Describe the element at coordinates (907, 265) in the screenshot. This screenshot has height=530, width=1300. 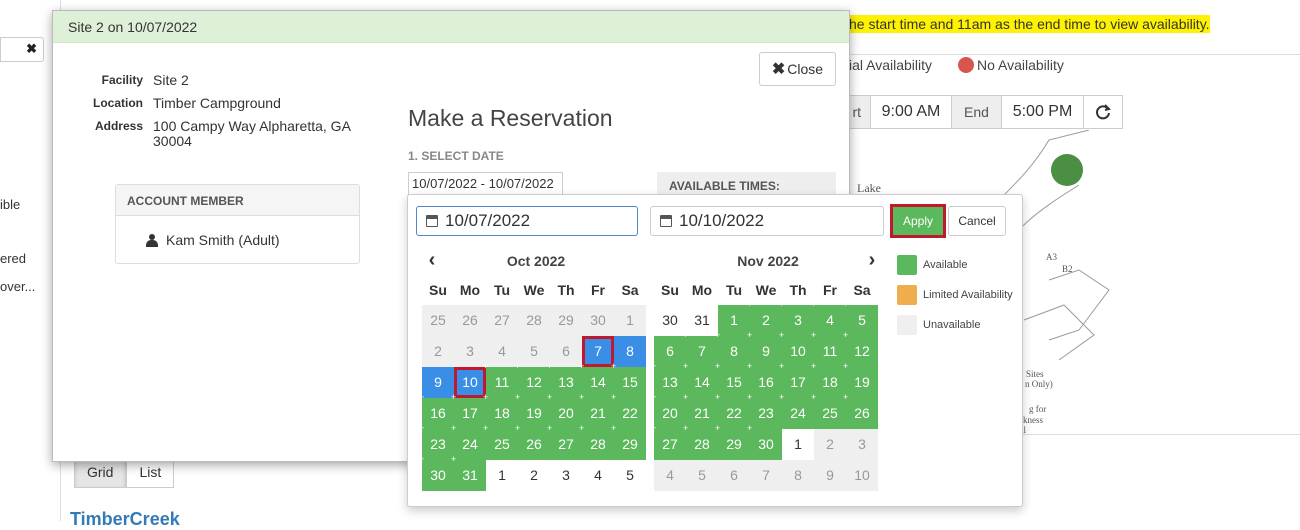
I see `legend-swatch` at that location.